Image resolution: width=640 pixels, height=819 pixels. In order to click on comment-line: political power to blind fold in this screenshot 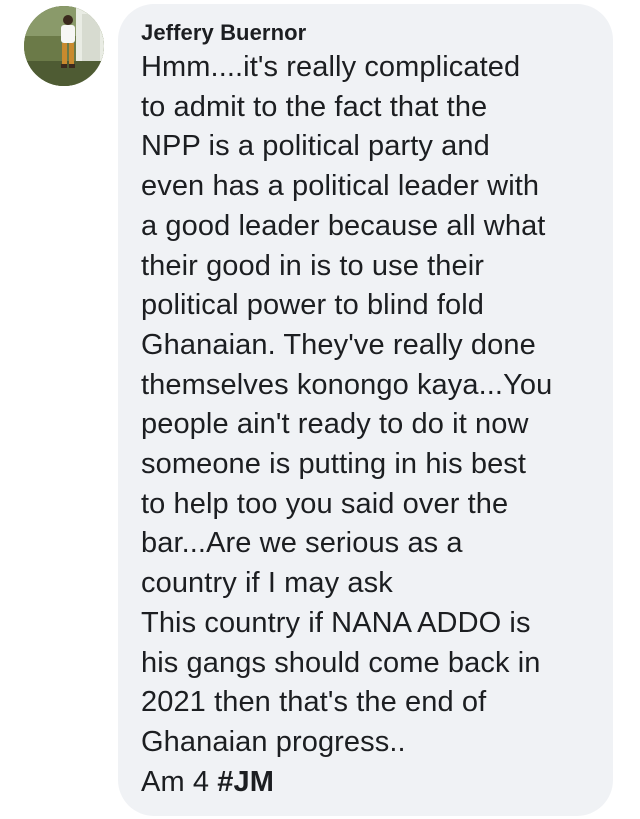, I will do `click(313, 305)`.